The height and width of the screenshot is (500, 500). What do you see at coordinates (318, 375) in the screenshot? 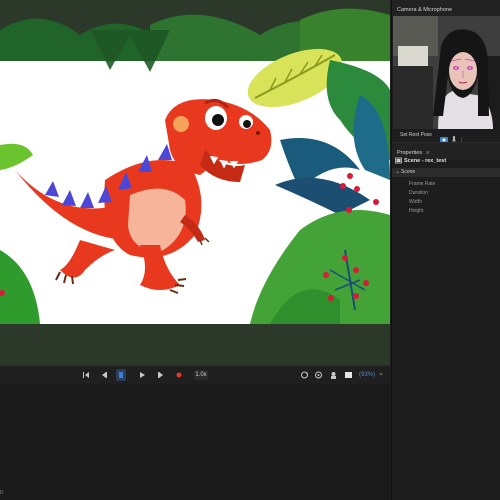
I see `camera-settings-icon` at bounding box center [318, 375].